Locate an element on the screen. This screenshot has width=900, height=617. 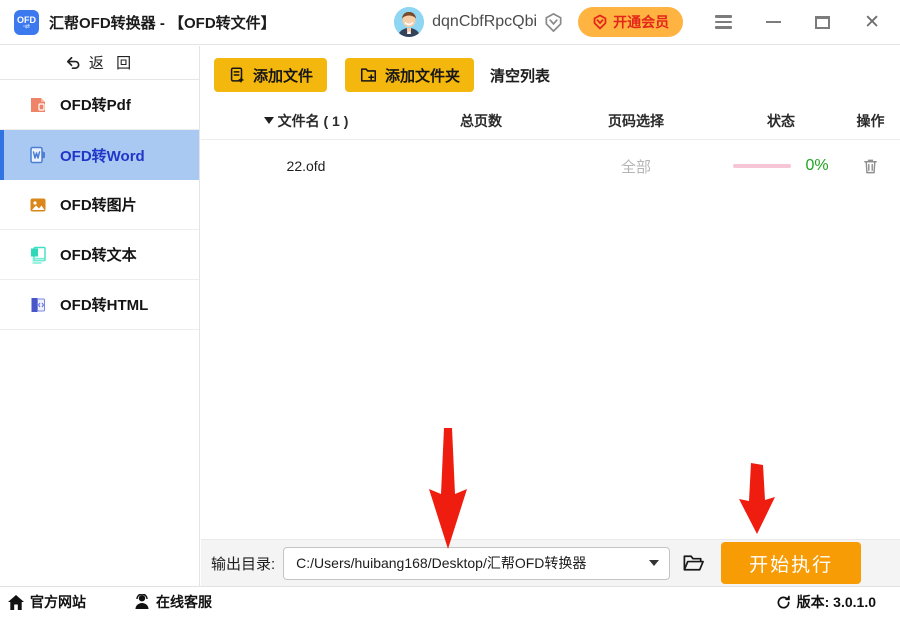
sidebar-item-label: OFD转HTML is located at coordinates (104, 305).